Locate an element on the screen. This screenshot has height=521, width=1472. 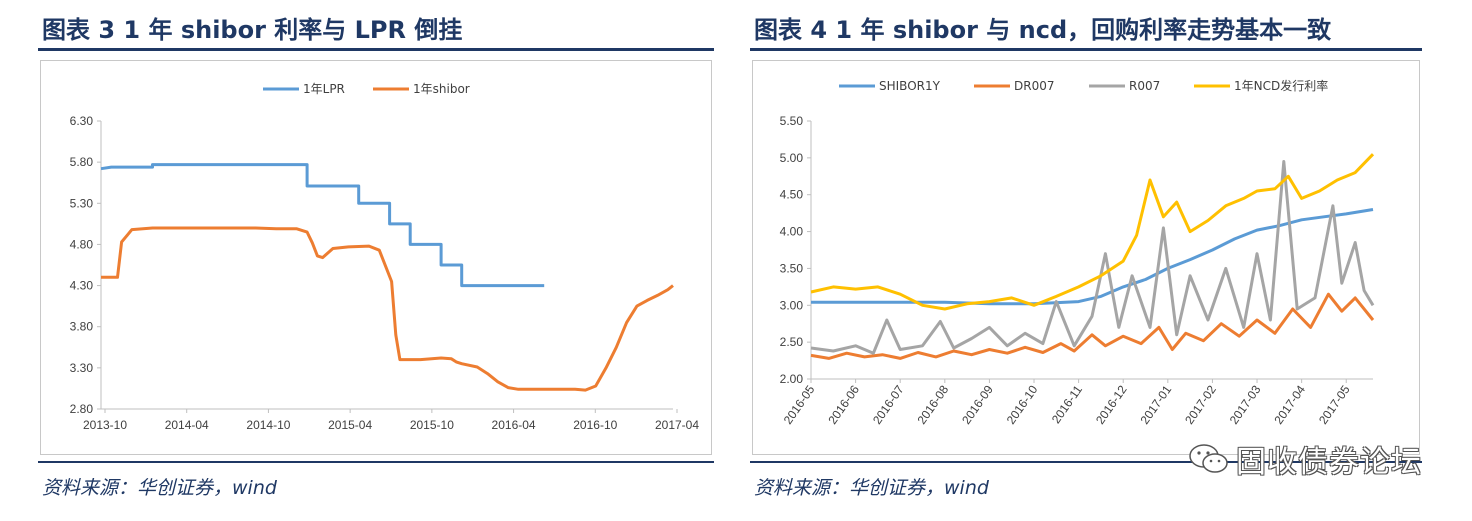
figure-4-title: 图表 4 1 年 shibor 与 ncd，回购利率走势基本一致 is located at coordinates (1043, 30).